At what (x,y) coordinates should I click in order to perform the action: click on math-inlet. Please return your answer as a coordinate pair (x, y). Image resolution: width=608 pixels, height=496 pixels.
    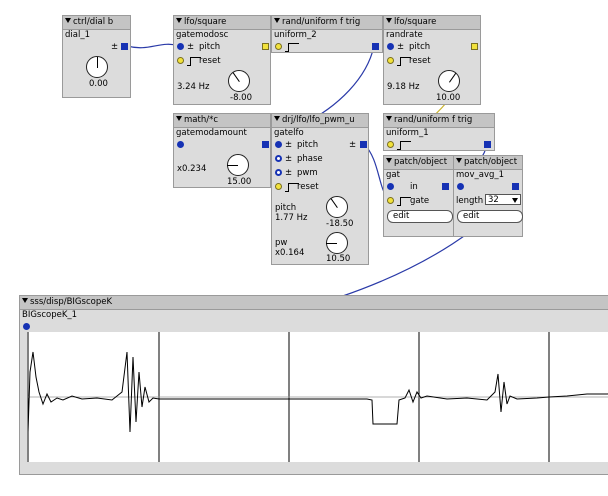
    Looking at the image, I should click on (180, 144).